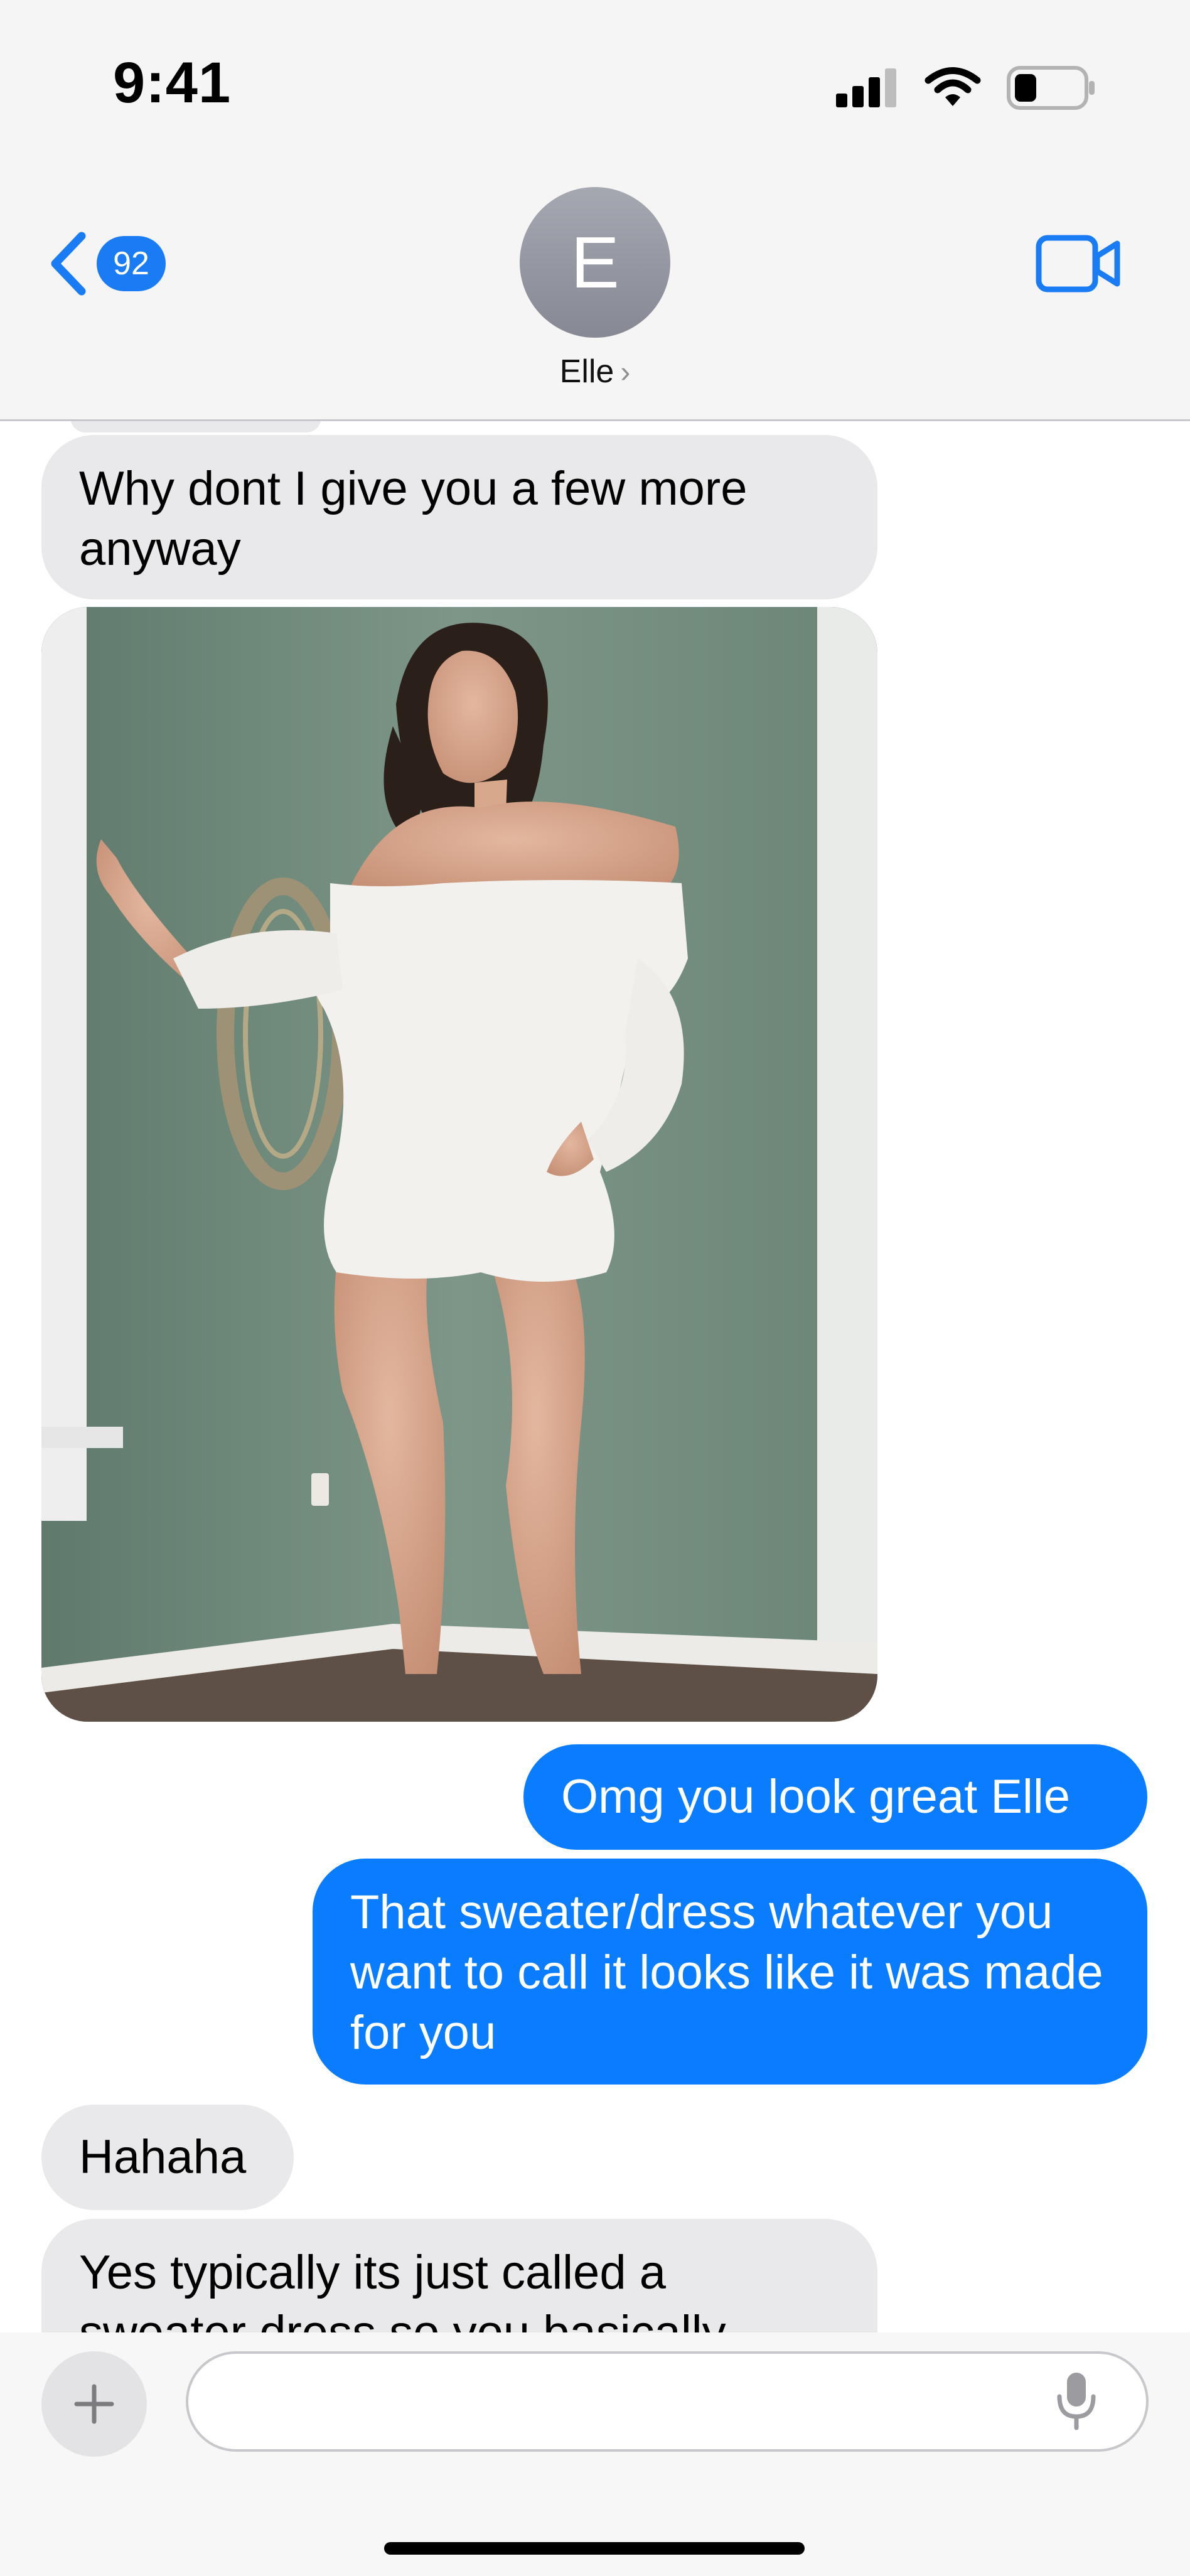  I want to click on battery-icon, so click(1051, 88).